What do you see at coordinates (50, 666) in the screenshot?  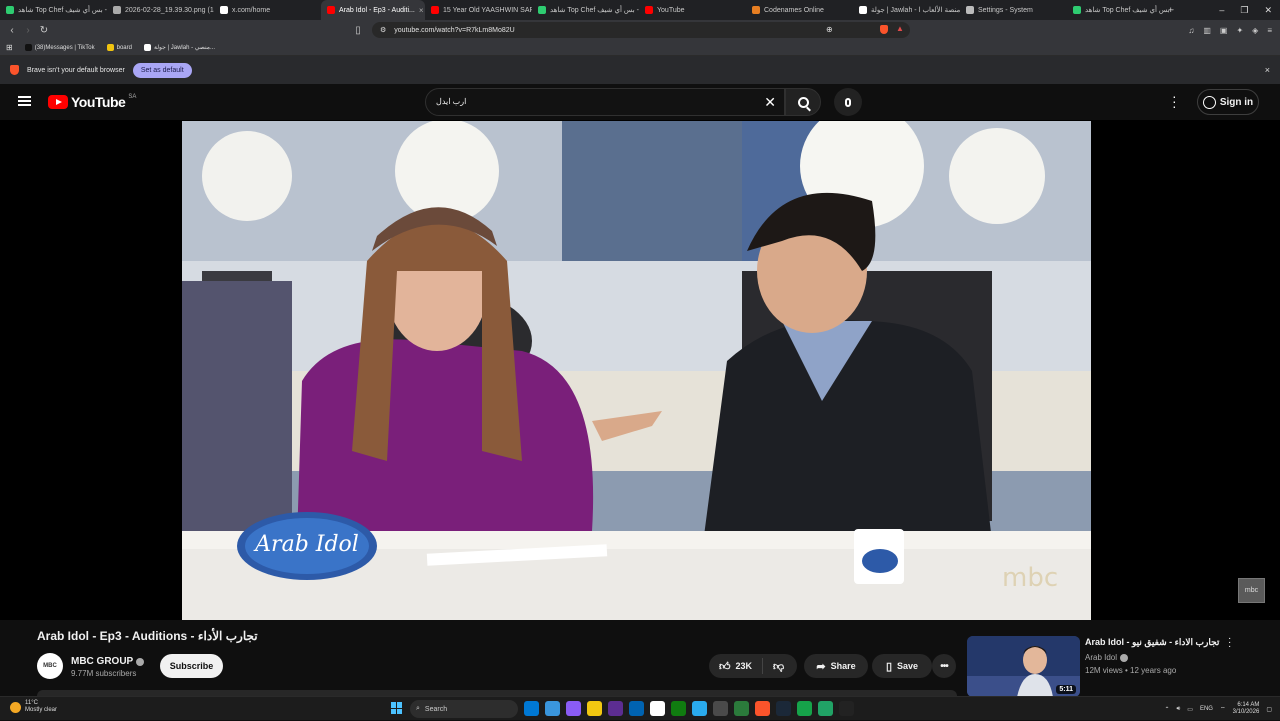 I see `channel-avatar: MBC` at bounding box center [50, 666].